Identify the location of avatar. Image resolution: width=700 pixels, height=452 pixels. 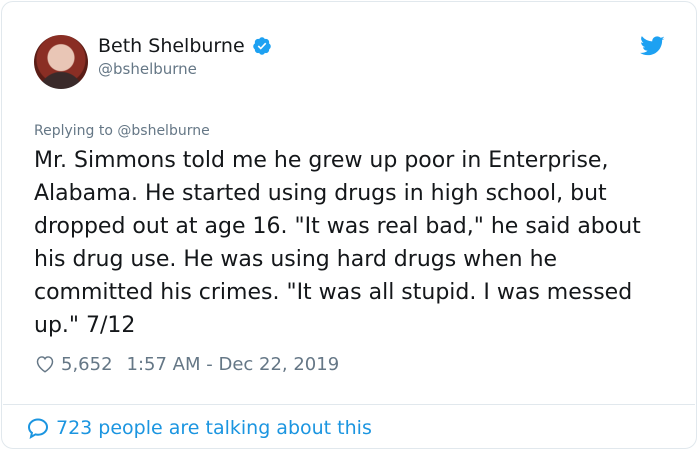
(61, 62).